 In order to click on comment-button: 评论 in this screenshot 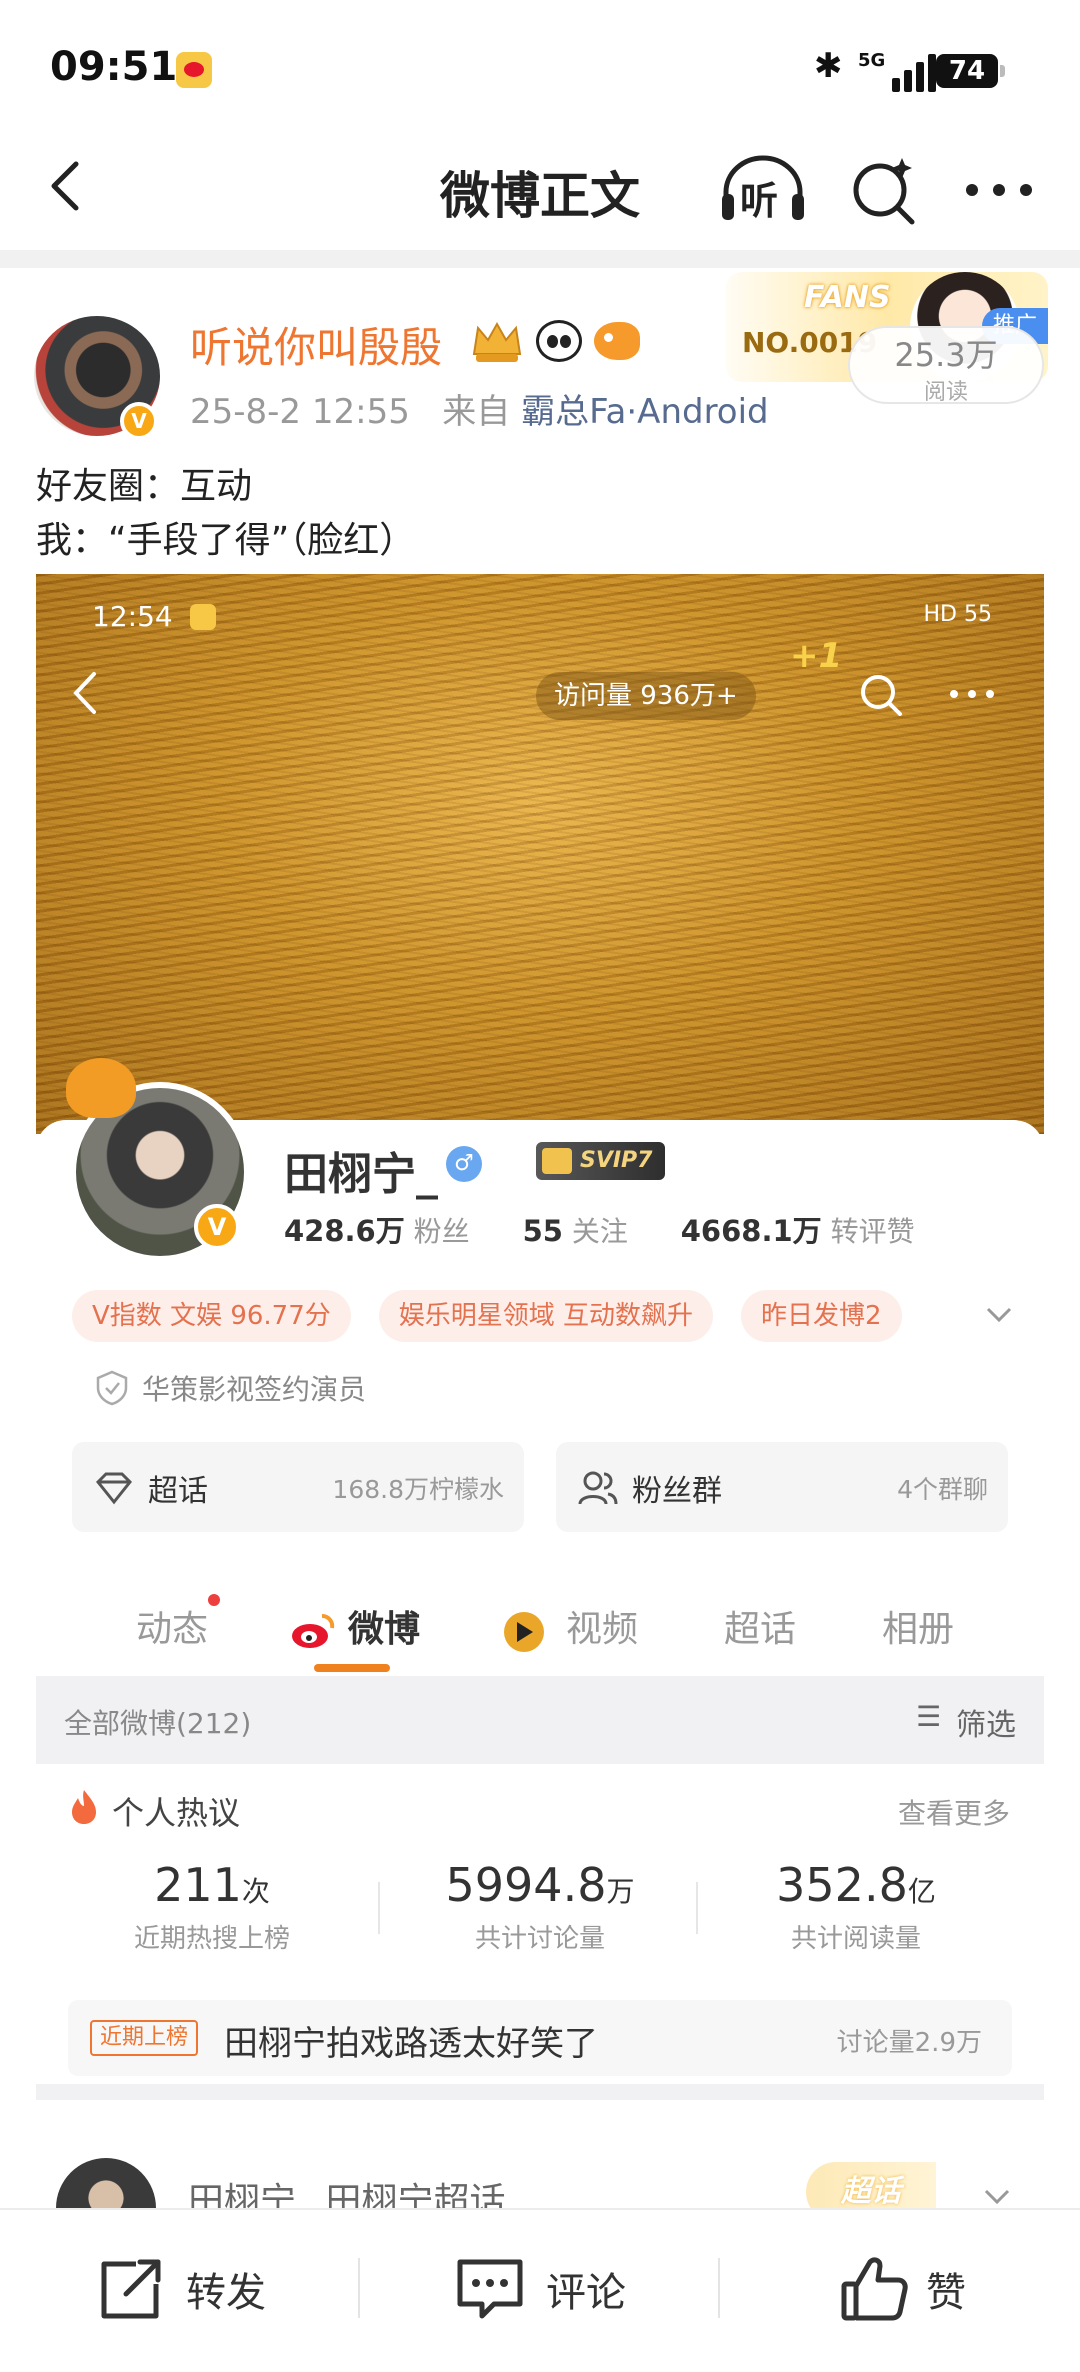, I will do `click(540, 2291)`.